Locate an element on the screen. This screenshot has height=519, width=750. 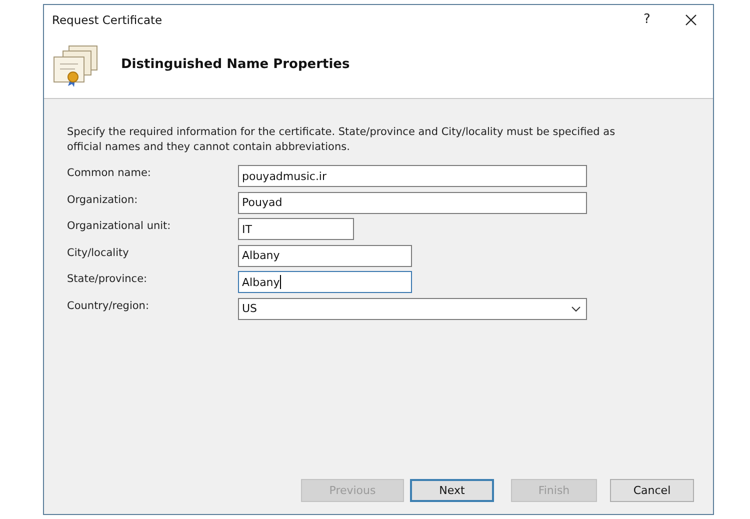
field-label: Organization: is located at coordinates (103, 199).